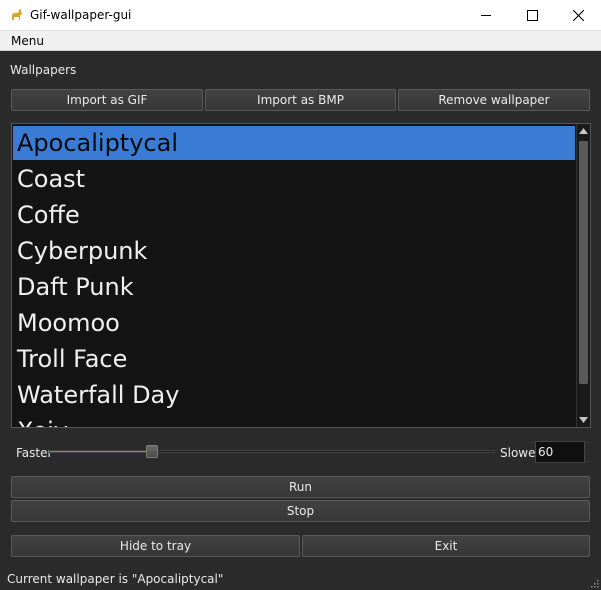 The width and height of the screenshot is (601, 590). I want to click on hide-to-tray-button: Hide to tray, so click(155, 546).